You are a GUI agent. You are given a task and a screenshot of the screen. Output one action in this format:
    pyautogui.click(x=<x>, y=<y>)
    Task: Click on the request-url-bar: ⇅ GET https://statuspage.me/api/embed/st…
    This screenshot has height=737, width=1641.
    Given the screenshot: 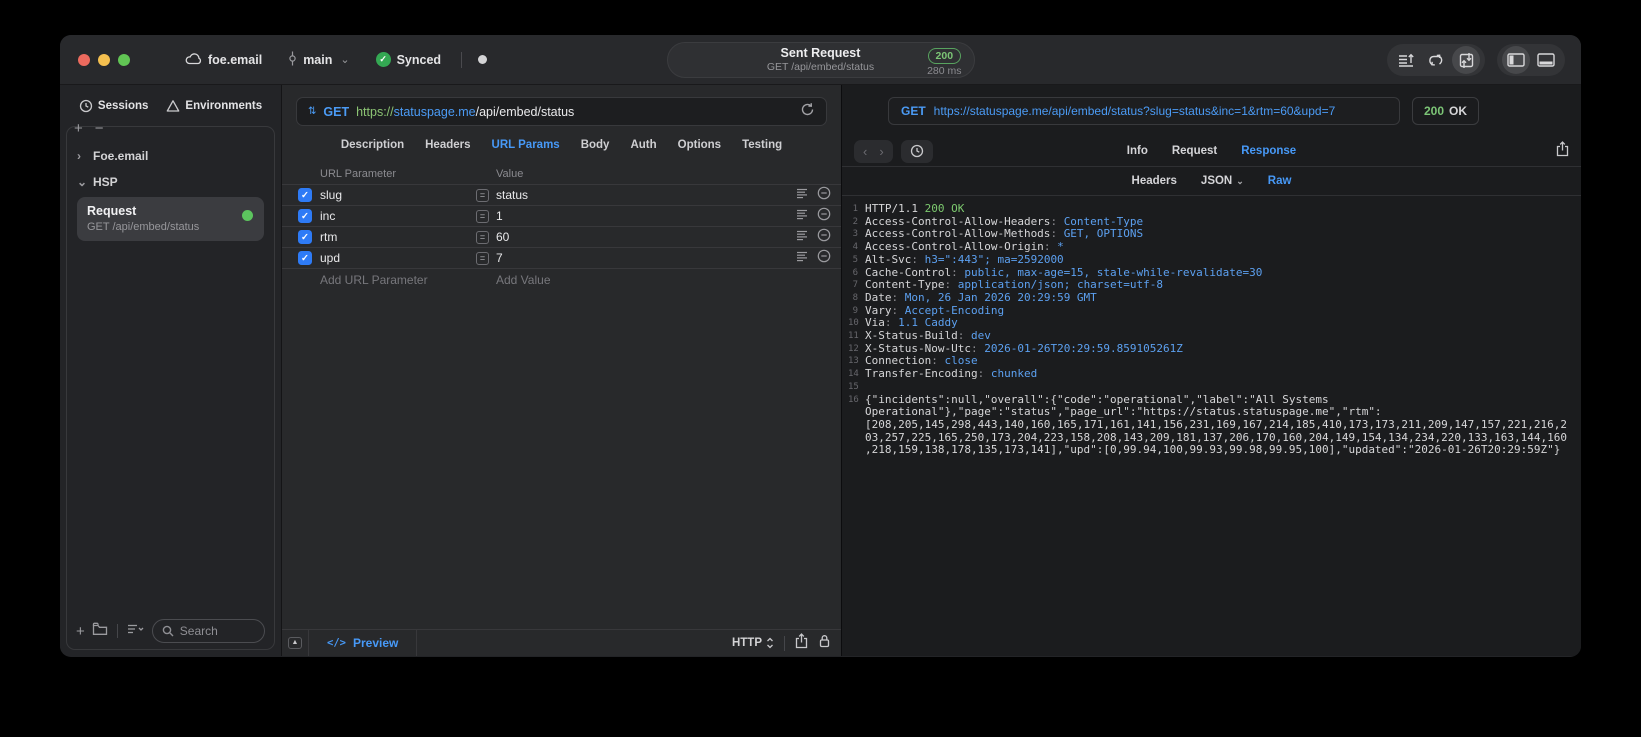 What is the action you would take?
    pyautogui.click(x=561, y=111)
    